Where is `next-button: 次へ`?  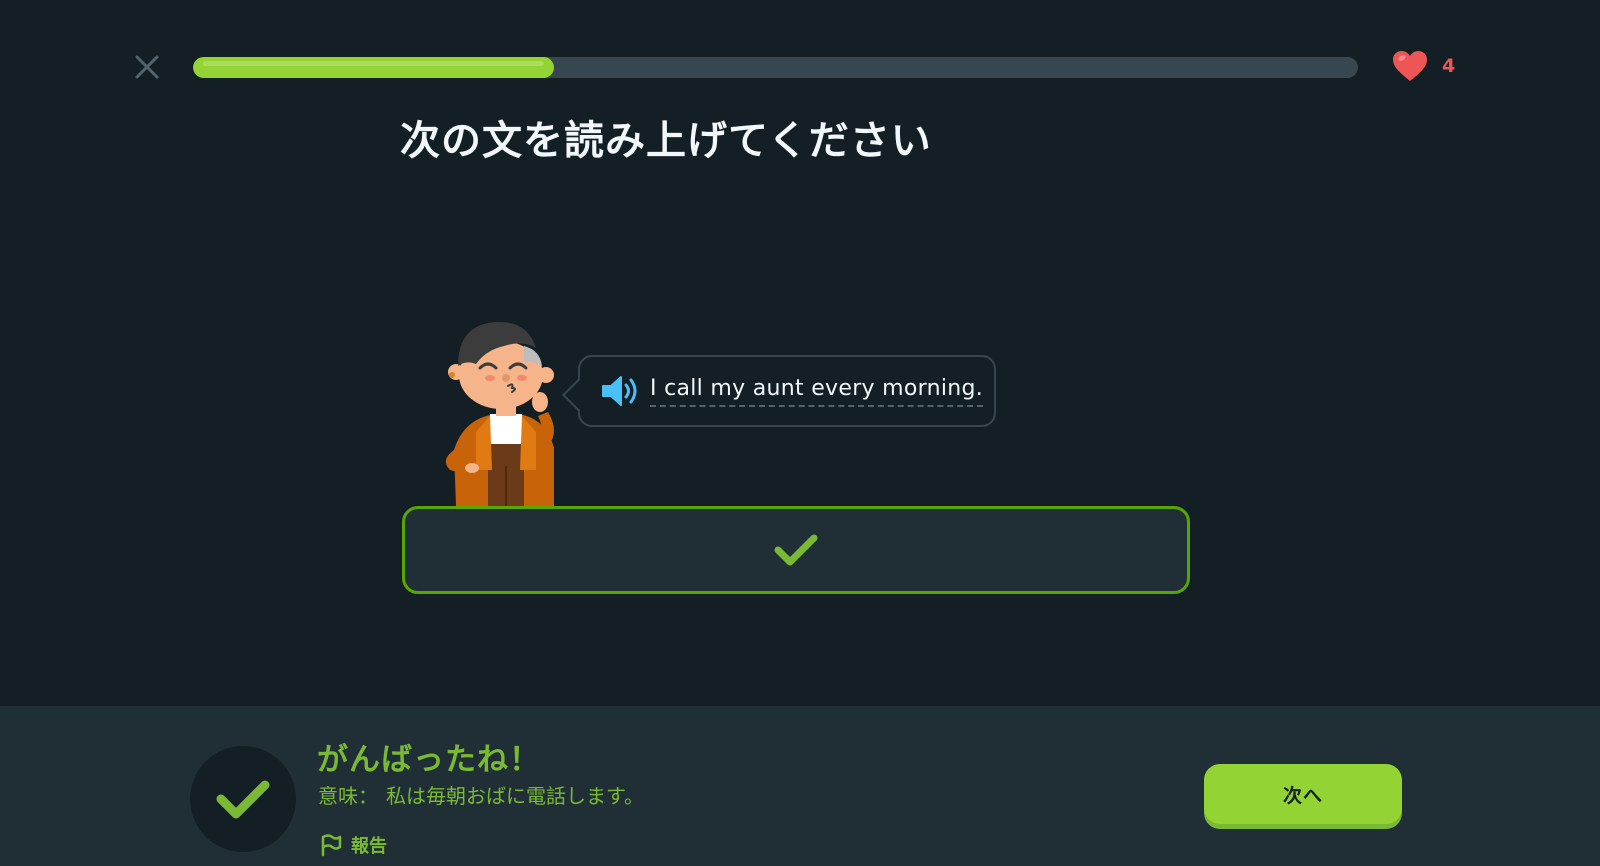 next-button: 次へ is located at coordinates (1303, 794).